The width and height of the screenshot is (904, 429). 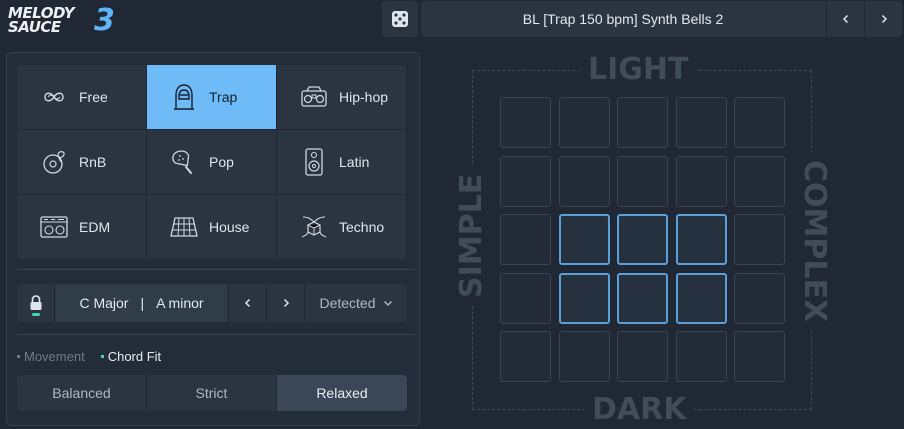 I want to click on popsicle-icon, so click(x=184, y=162).